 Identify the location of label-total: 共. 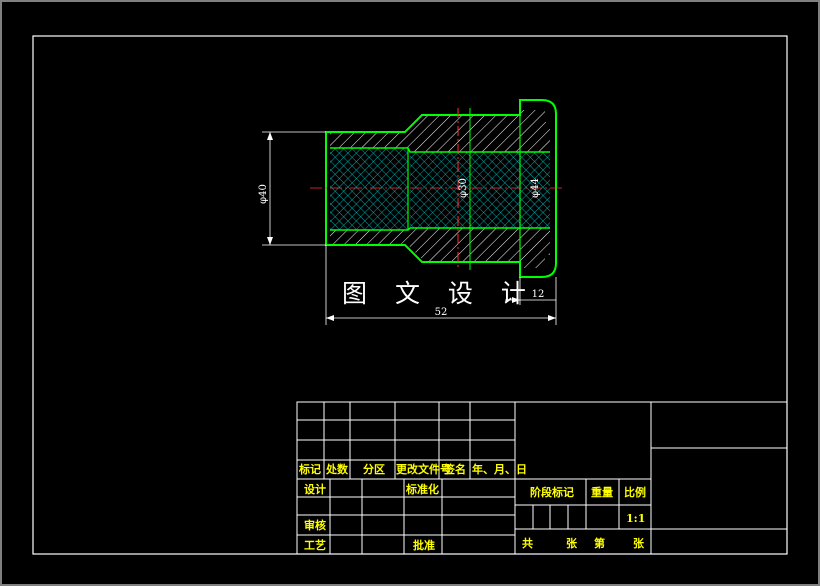
(527, 543).